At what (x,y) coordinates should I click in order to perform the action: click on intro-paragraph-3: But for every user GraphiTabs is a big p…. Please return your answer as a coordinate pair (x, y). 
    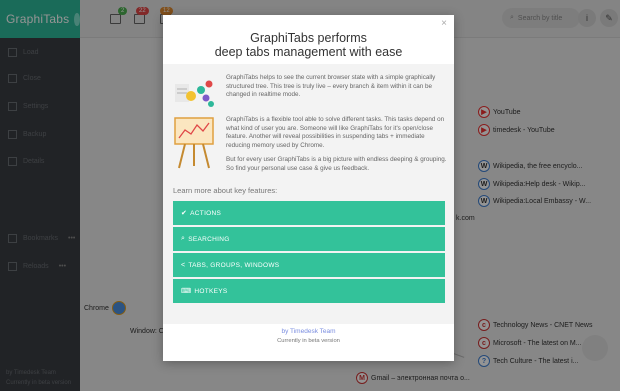
    Looking at the image, I should click on (336, 164).